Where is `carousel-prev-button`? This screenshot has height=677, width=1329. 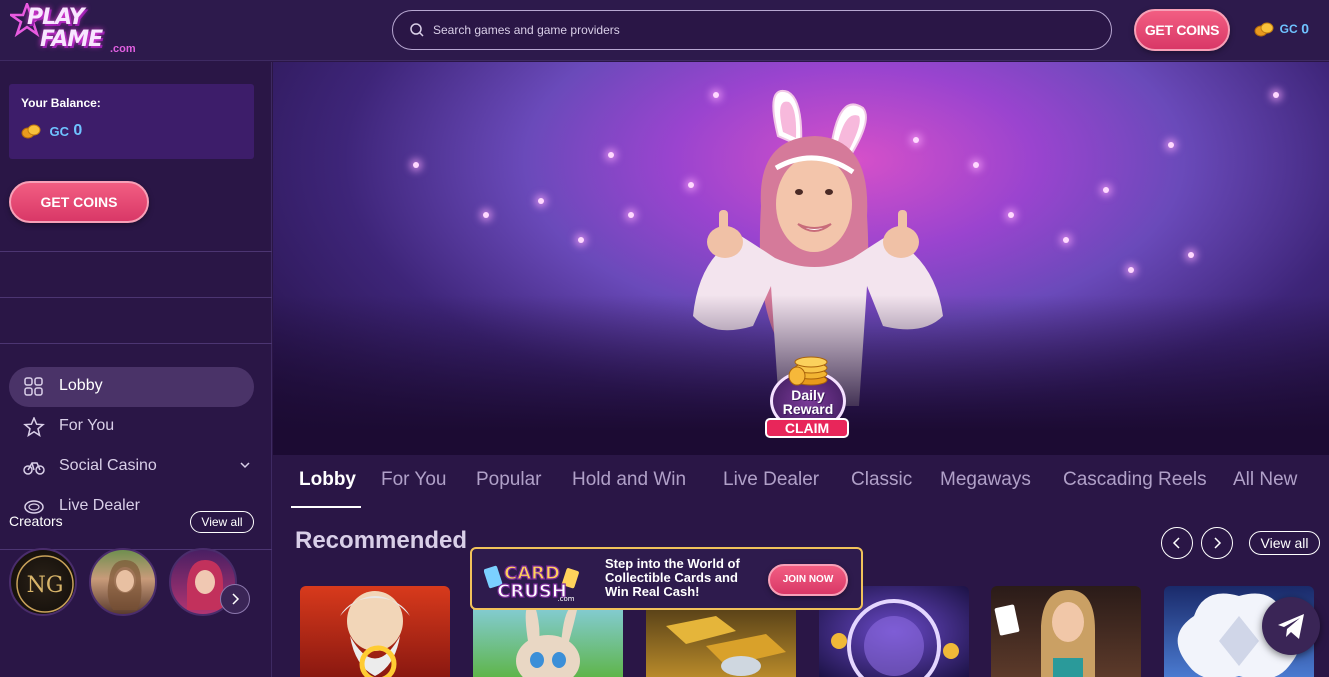 carousel-prev-button is located at coordinates (1177, 543).